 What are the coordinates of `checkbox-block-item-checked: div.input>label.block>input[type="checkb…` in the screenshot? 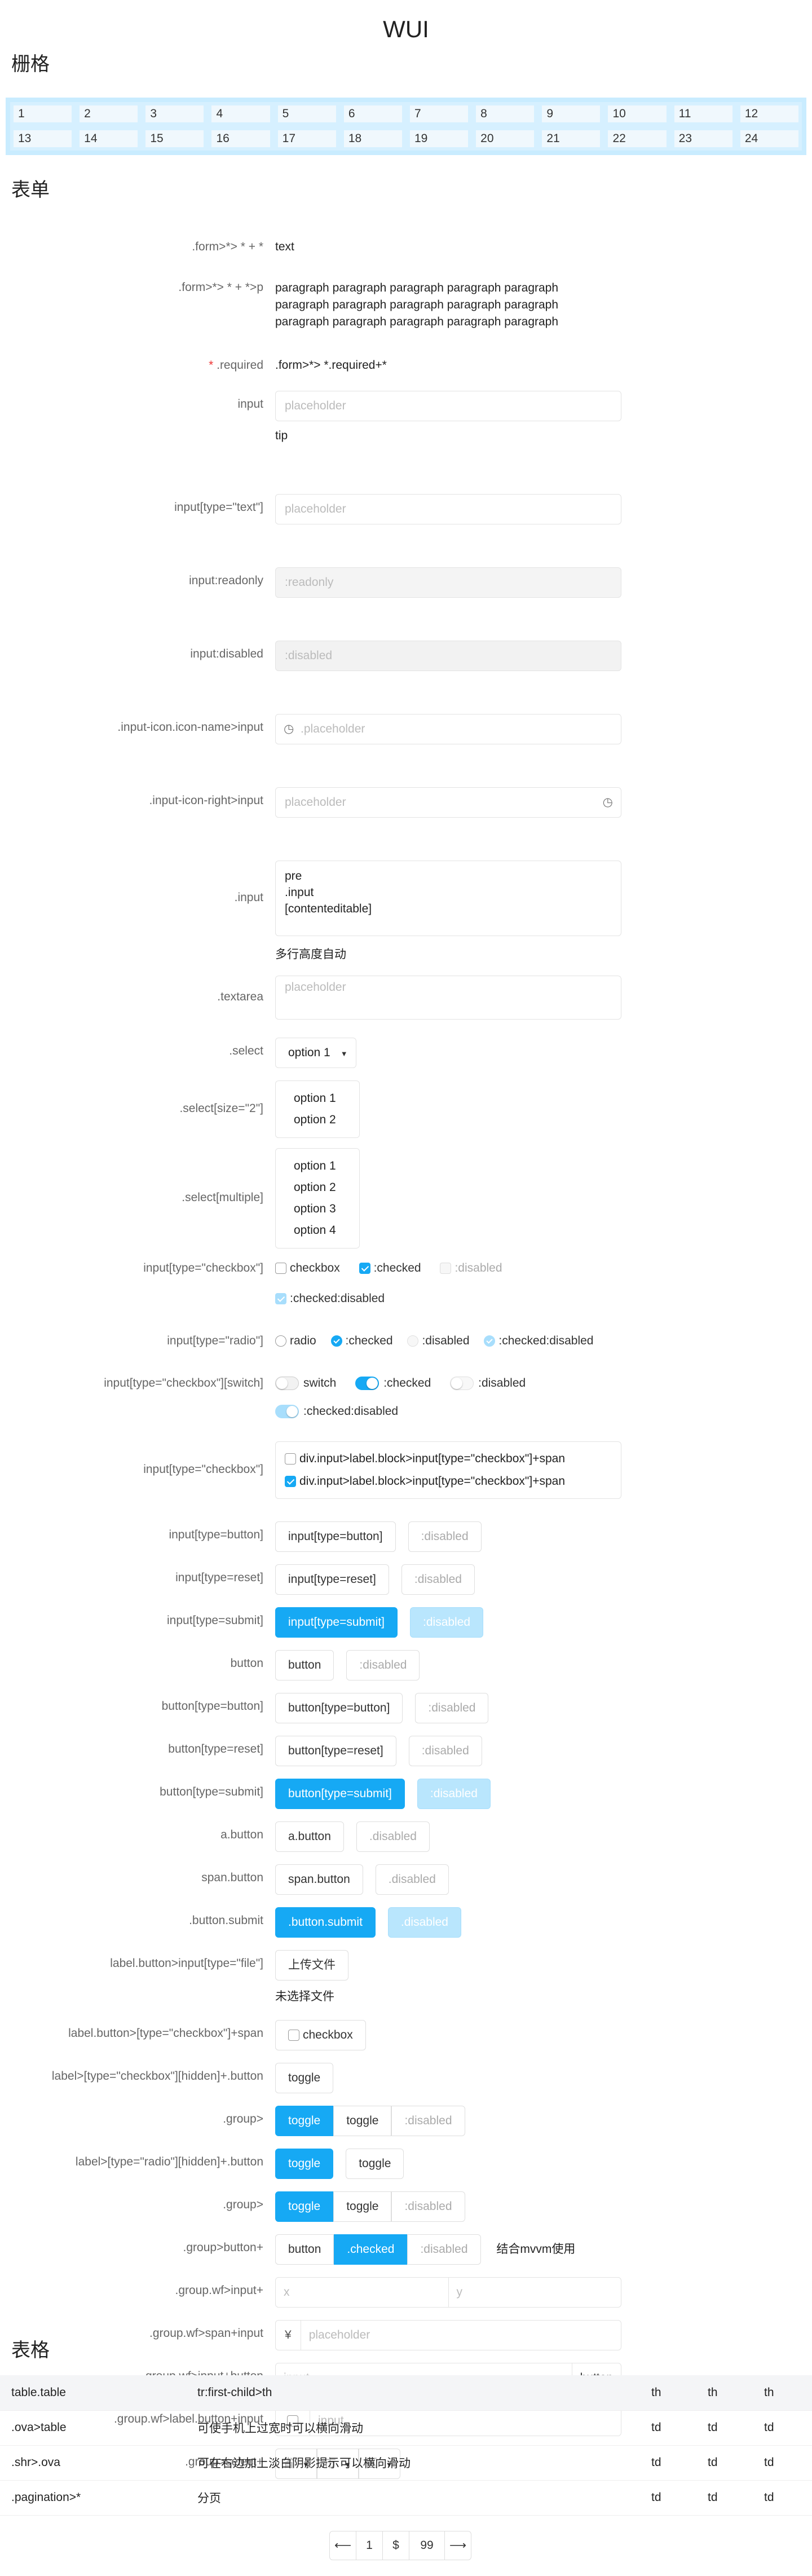 It's located at (448, 1481).